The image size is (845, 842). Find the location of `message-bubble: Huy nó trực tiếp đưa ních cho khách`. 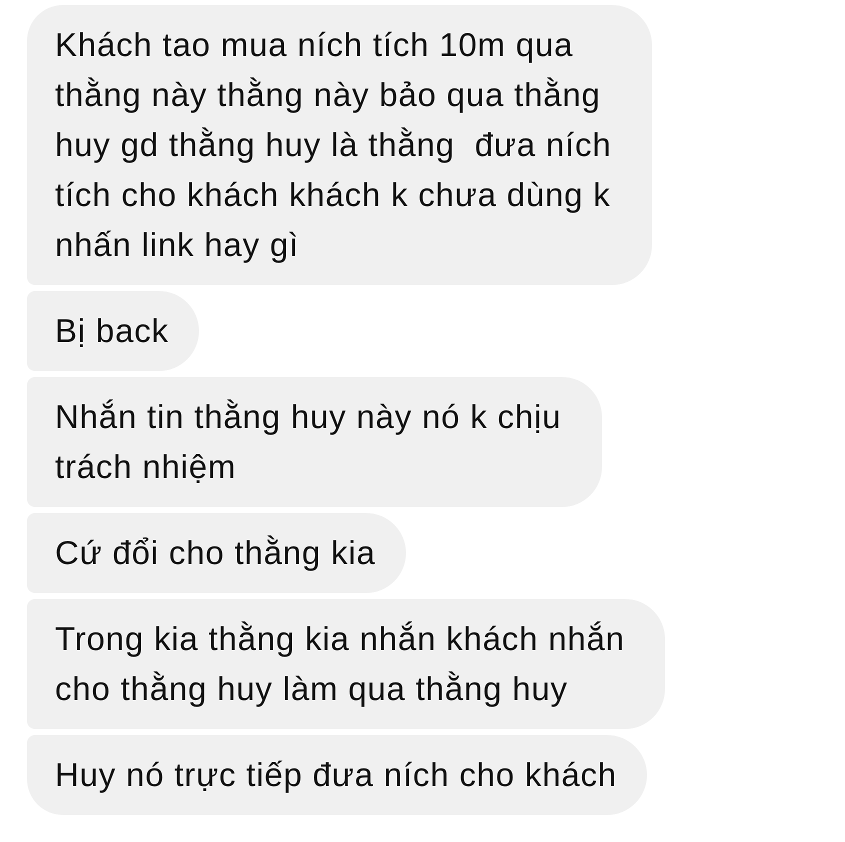

message-bubble: Huy nó trực tiếp đưa ních cho khách is located at coordinates (337, 775).